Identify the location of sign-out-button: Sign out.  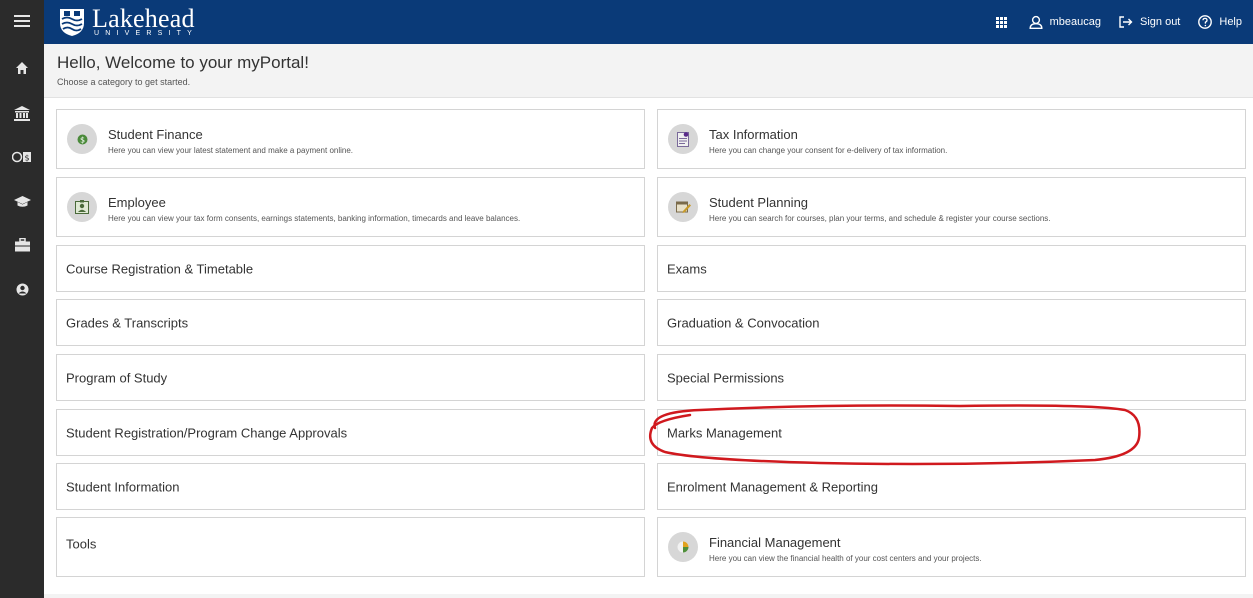
(1149, 22).